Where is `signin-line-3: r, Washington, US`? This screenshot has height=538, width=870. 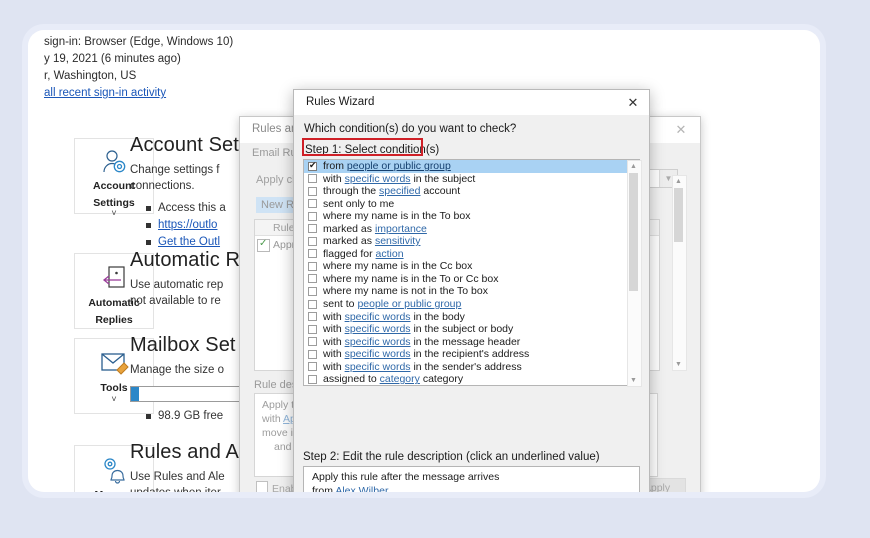
signin-line-3: r, Washington, US is located at coordinates (90, 76).